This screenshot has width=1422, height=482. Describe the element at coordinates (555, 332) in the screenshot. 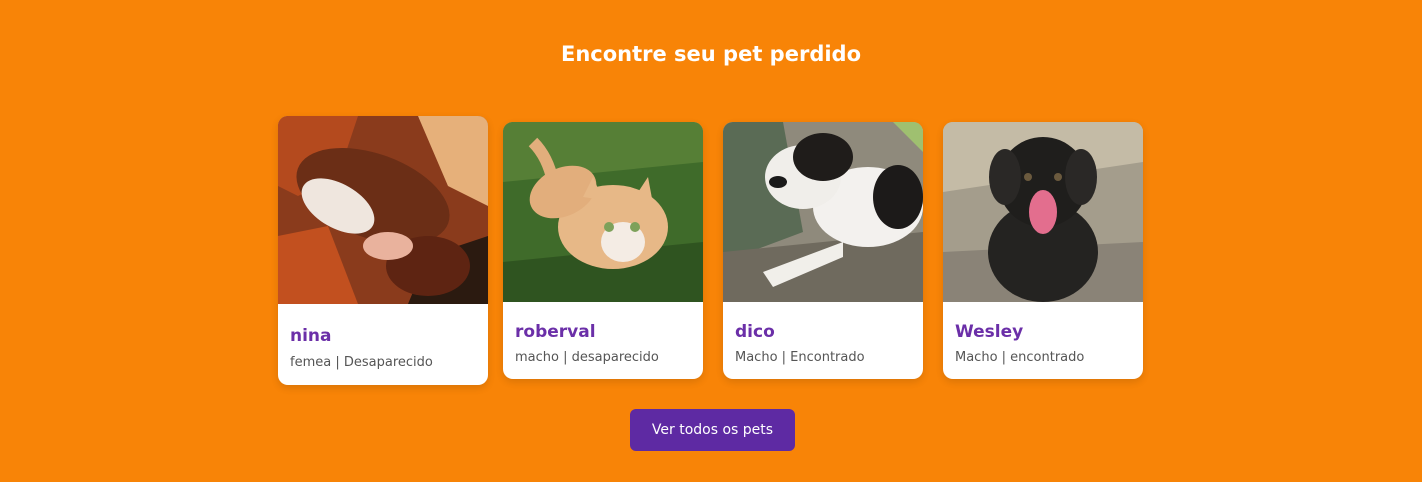

I see `pet-name: roberval` at that location.